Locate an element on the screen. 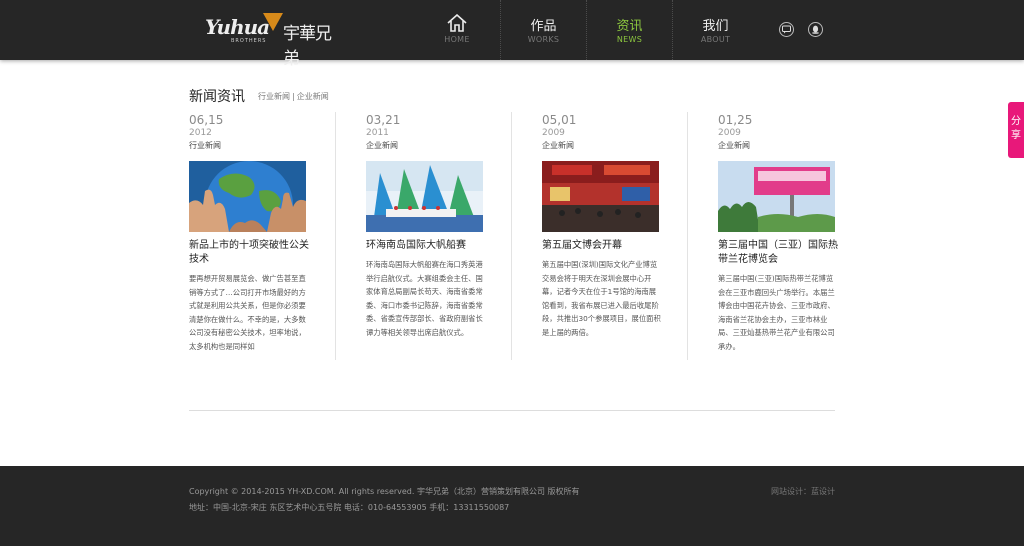 Image resolution: width=1024 pixels, height=546 pixels. page-title: 新闻资讯 is located at coordinates (217, 97).